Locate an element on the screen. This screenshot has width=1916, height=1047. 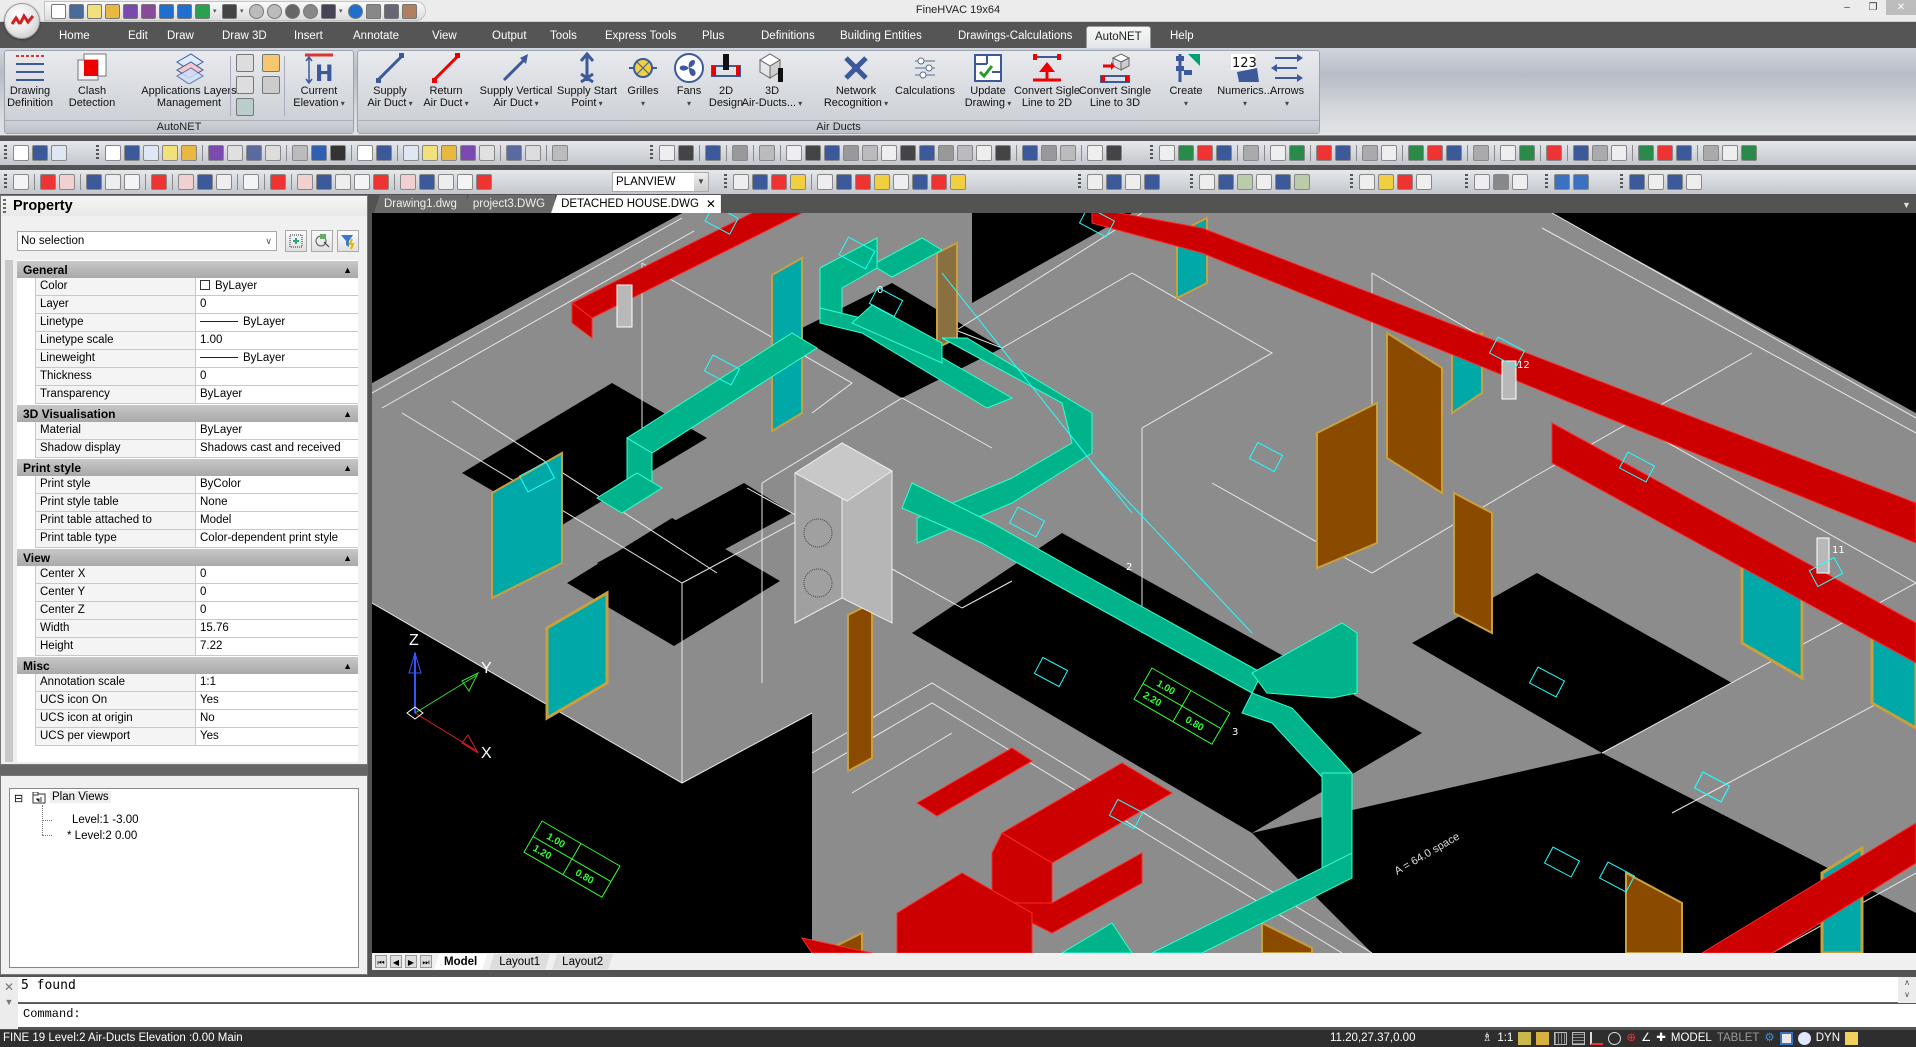
property-row: Linetype ByLayer is located at coordinates (196, 323).